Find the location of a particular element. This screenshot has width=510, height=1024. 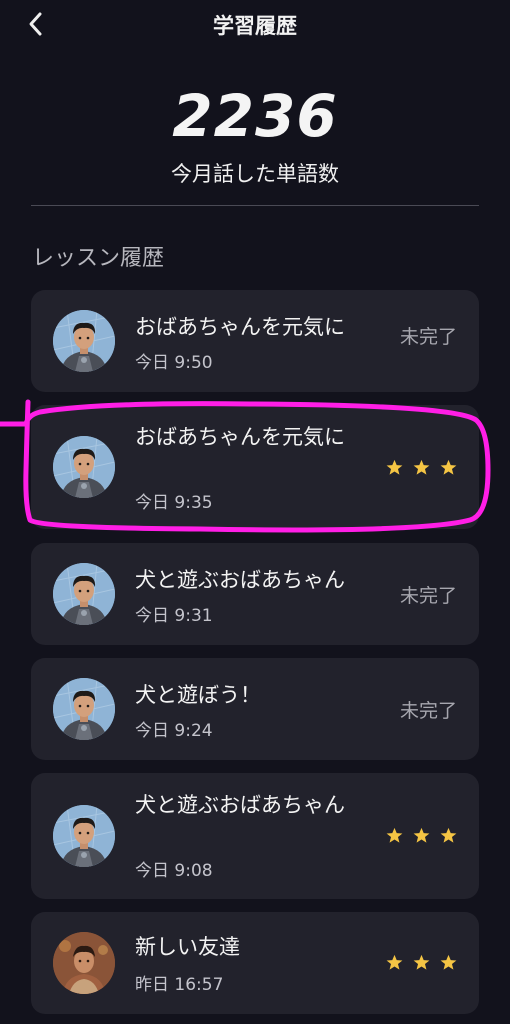

header: 学習履歴 is located at coordinates (255, 24).